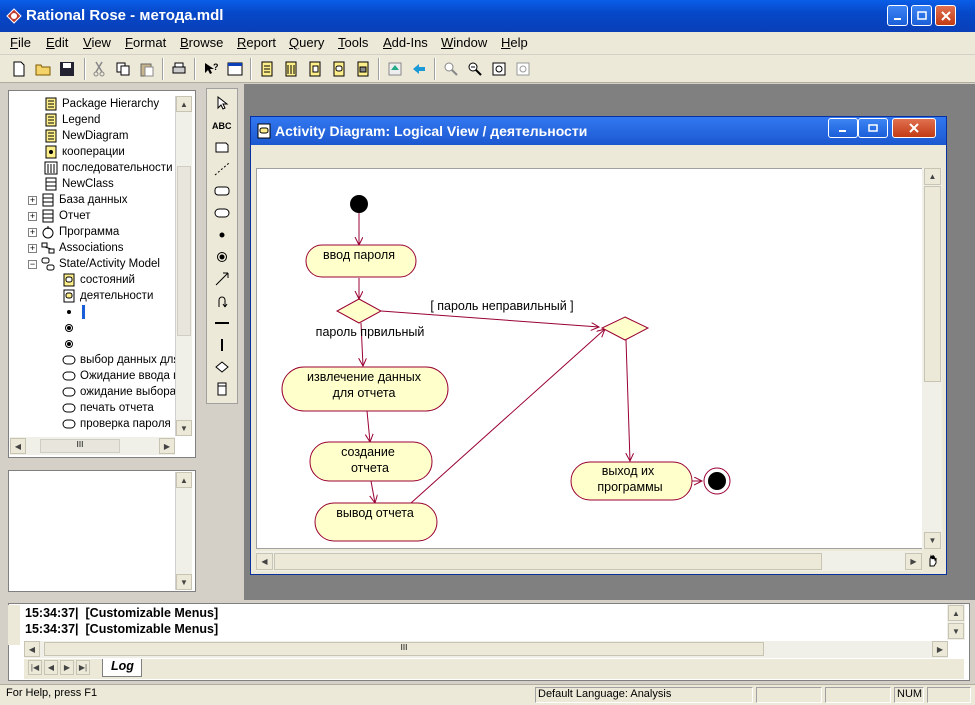 The image size is (975, 705). Describe the element at coordinates (222, 235) in the screenshot. I see `start-state-tool` at that location.